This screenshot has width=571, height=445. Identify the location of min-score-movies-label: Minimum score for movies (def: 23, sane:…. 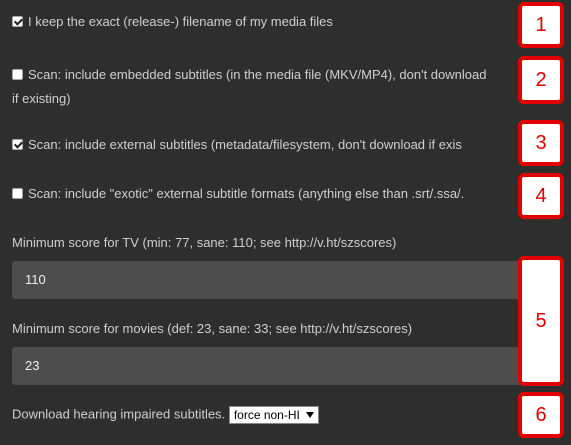
(212, 328).